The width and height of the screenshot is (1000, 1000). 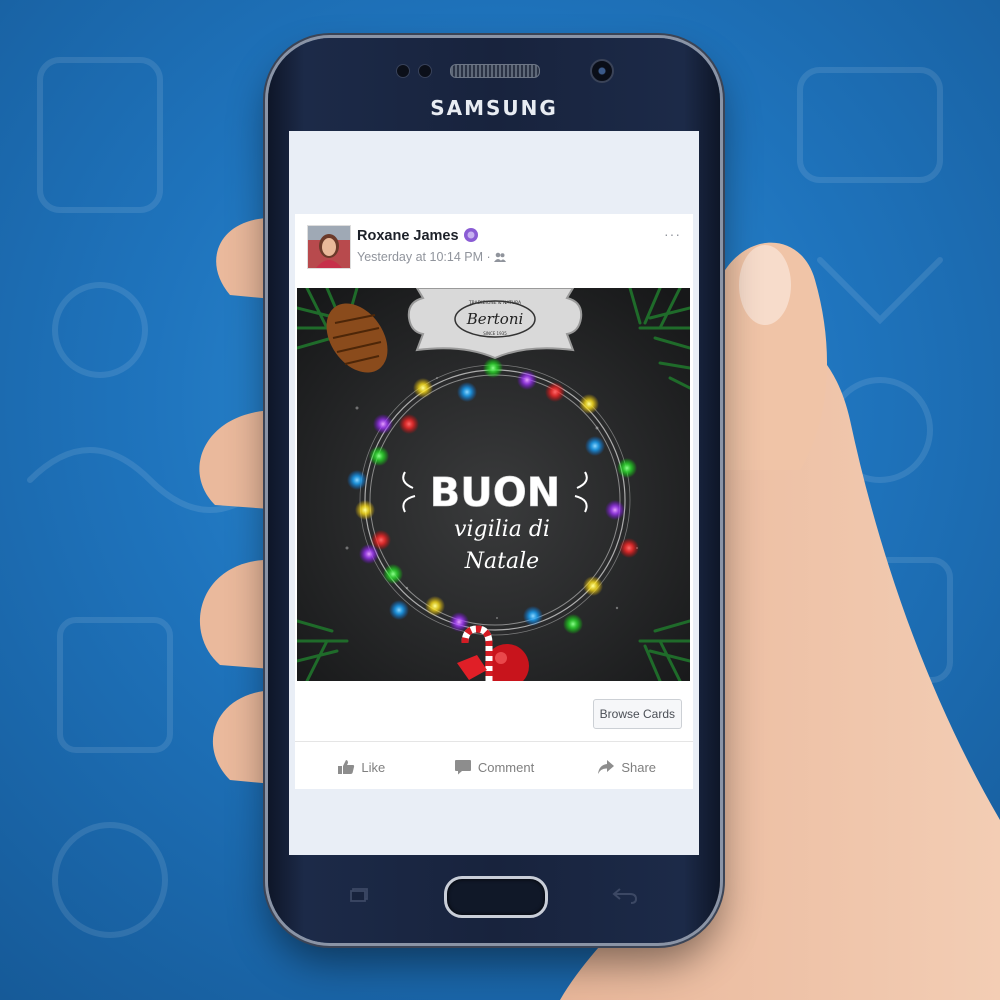 I want to click on post-actions: Like Comment Share, so click(x=494, y=767).